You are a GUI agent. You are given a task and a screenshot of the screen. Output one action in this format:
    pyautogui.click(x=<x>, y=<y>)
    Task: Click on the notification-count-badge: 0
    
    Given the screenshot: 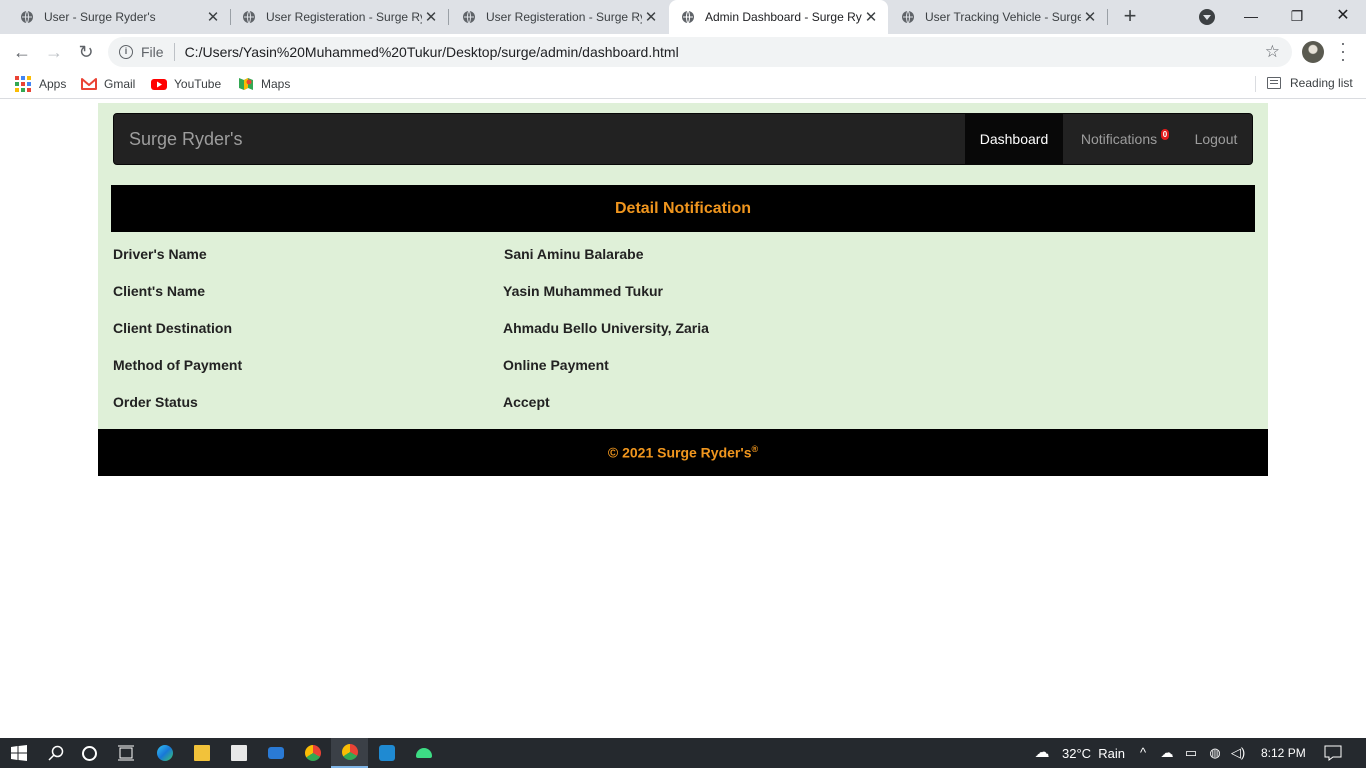 What is the action you would take?
    pyautogui.click(x=1165, y=134)
    